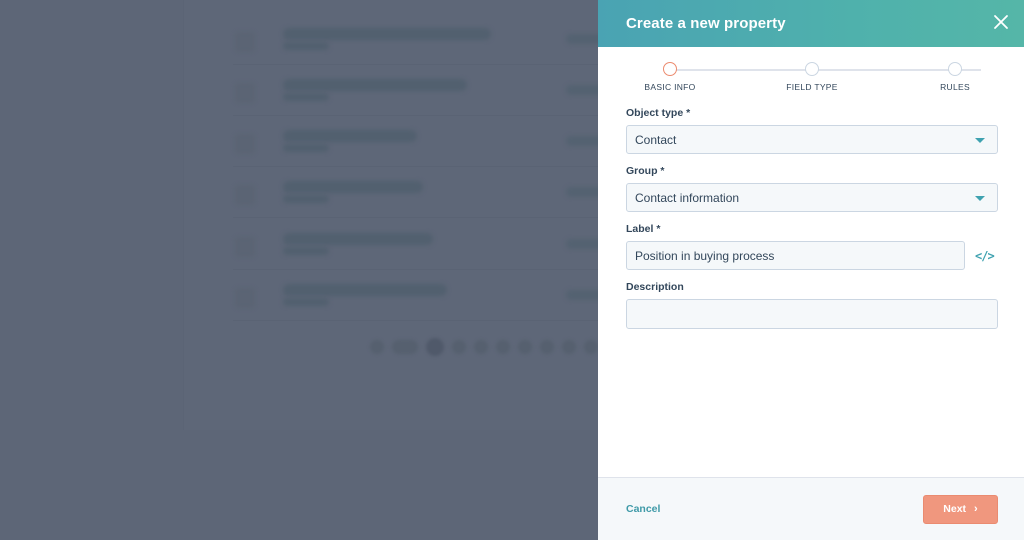  Describe the element at coordinates (811, 508) in the screenshot. I see `panel-footer: Cancel Next ›` at that location.